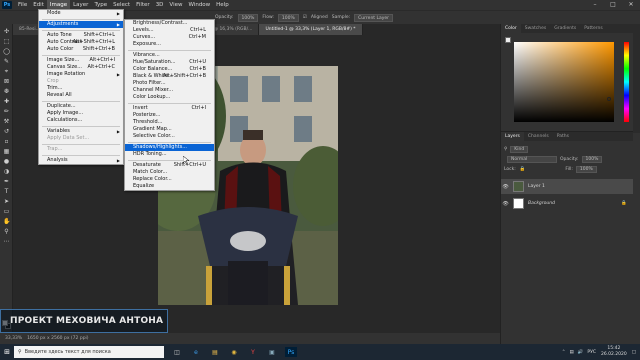 The height and width of the screenshot is (360, 640). What do you see at coordinates (592, 159) in the screenshot?
I see `layer-opacity-field: 100%` at bounding box center [592, 159].